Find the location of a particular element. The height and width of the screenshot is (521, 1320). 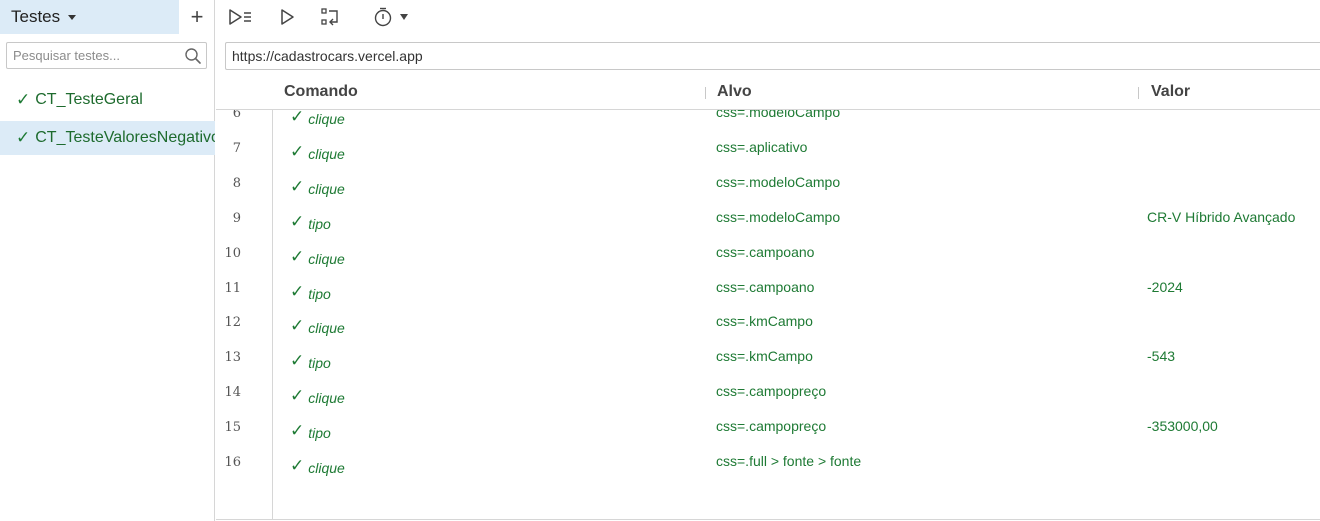

table-row: 6 ✓ clique css=.modeloCampo is located at coordinates (768, 123).